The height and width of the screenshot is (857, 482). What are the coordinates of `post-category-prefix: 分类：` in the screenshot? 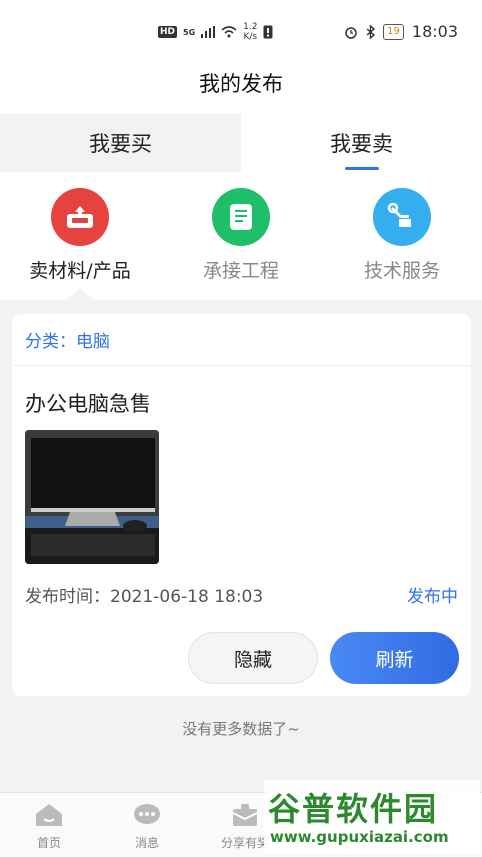 It's located at (50, 342).